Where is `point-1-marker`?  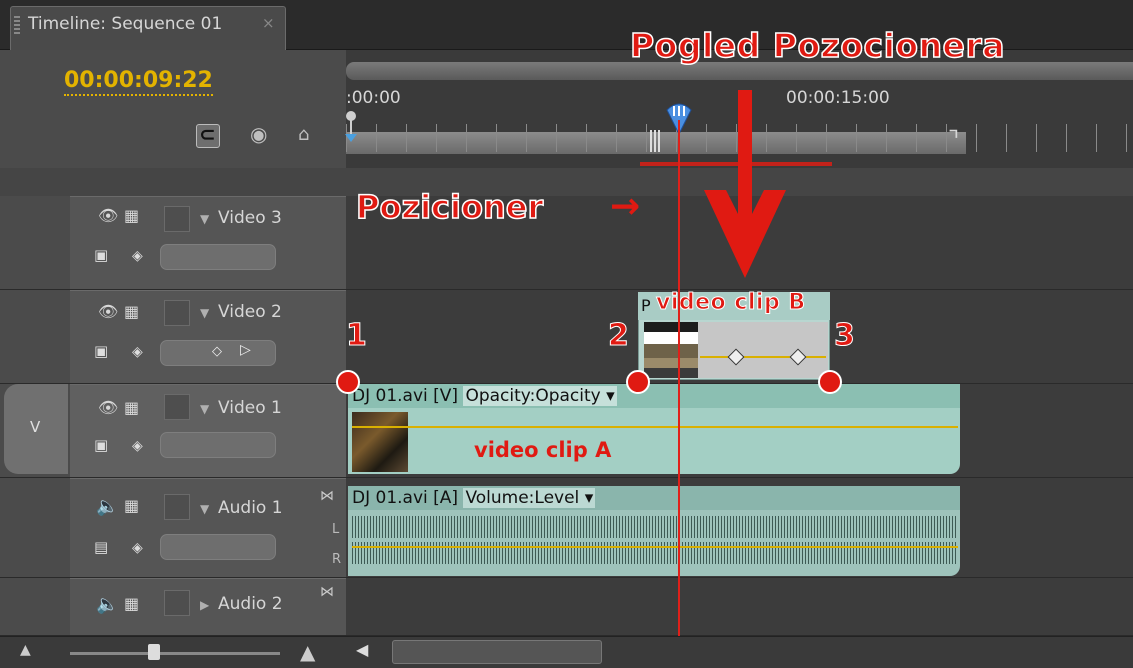 point-1-marker is located at coordinates (348, 382).